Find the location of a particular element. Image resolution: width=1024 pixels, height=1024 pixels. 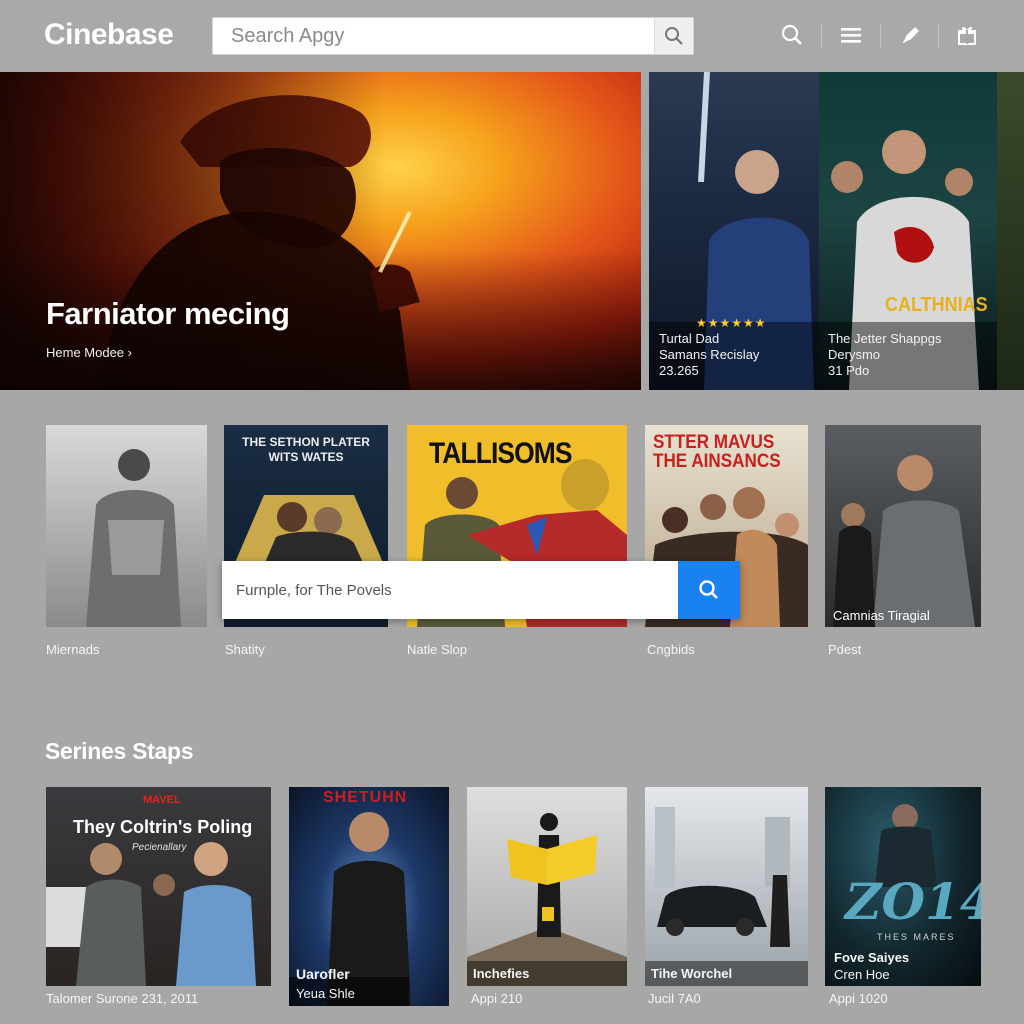

poster-caption: Talomer Surone 231, 2011 is located at coordinates (122, 998).